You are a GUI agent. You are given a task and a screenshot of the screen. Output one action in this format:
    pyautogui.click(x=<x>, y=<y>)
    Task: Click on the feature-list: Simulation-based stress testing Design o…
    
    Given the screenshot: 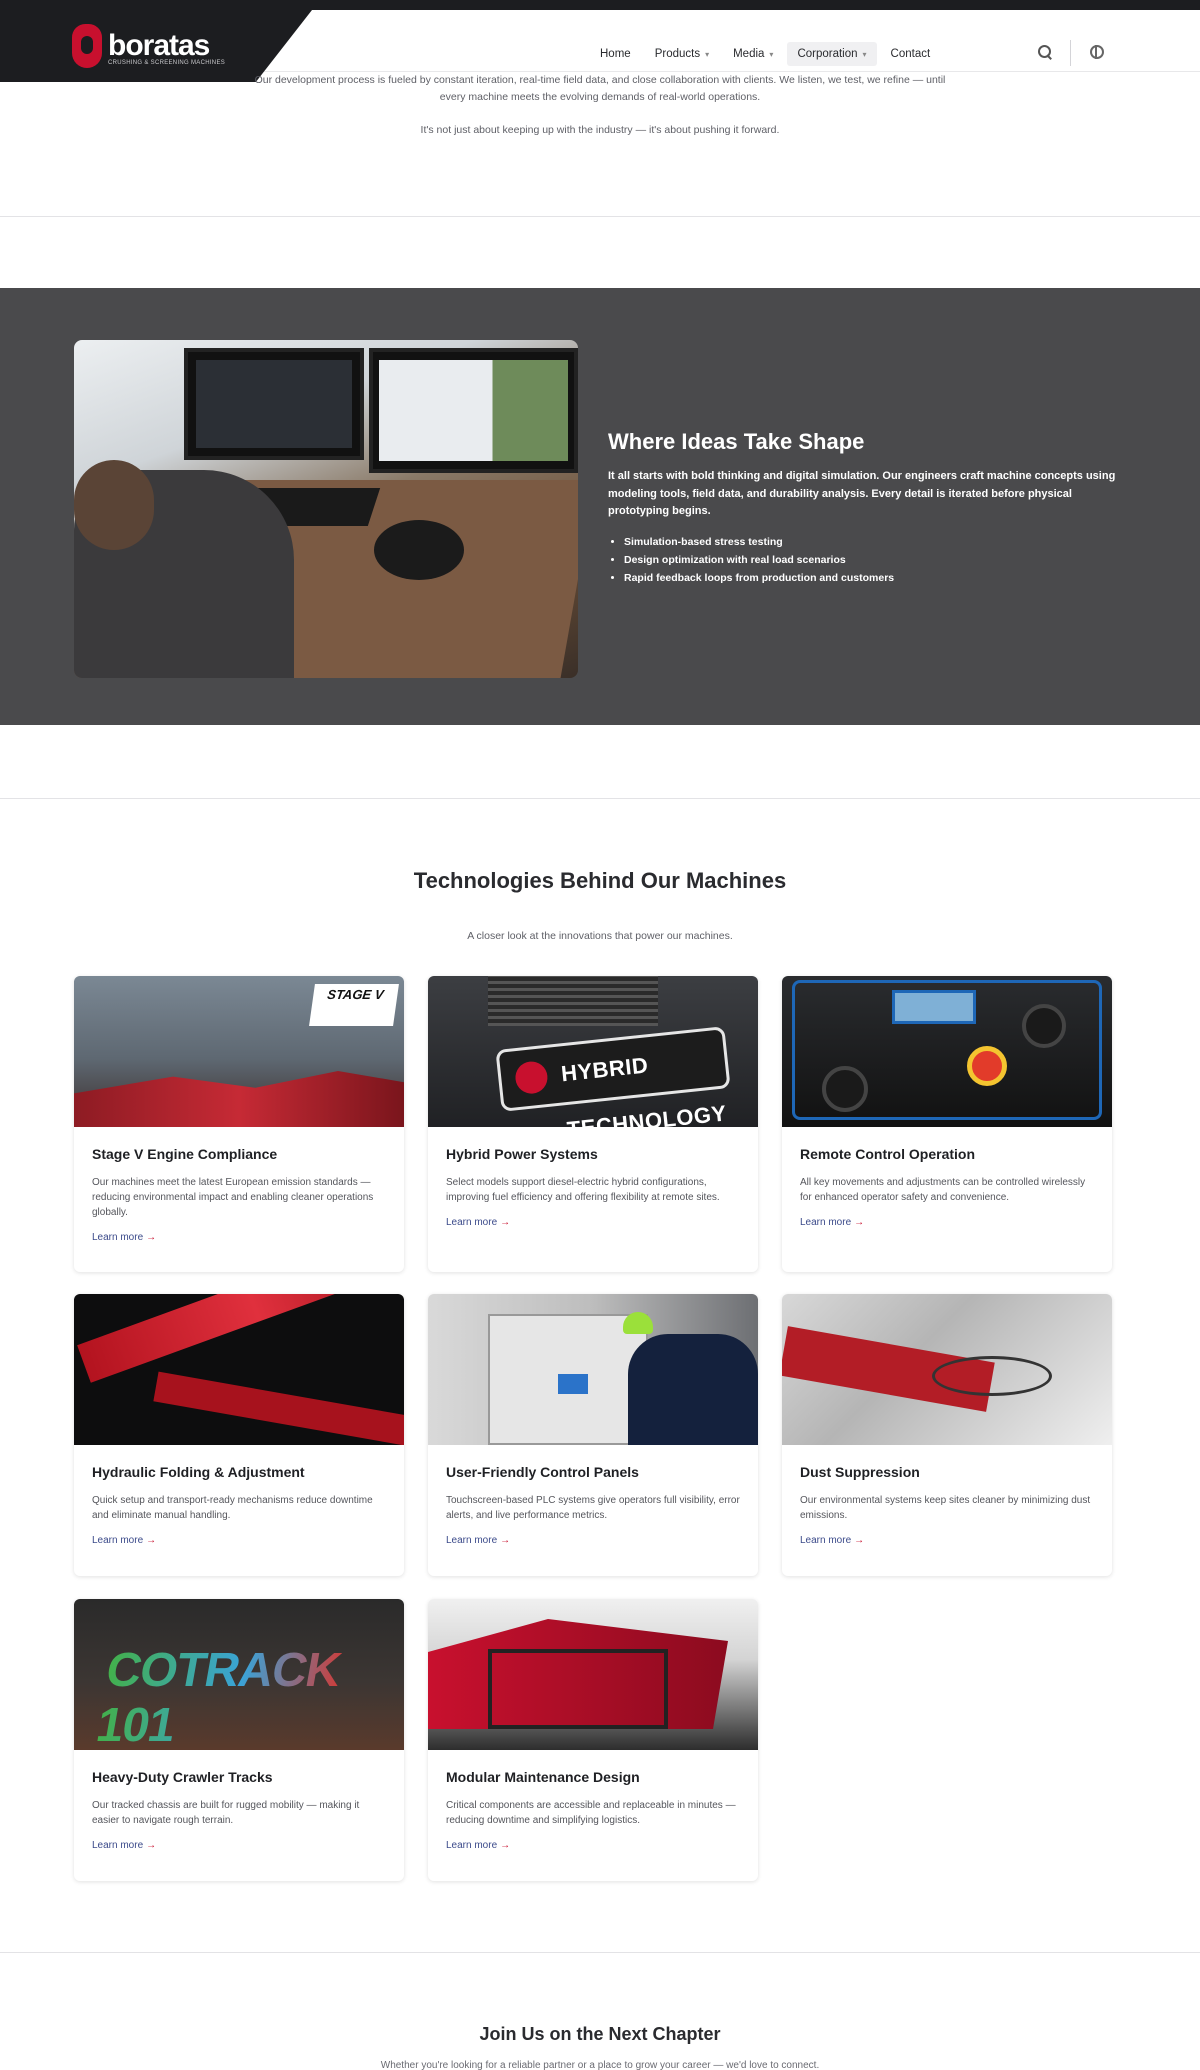 What is the action you would take?
    pyautogui.click(x=868, y=560)
    